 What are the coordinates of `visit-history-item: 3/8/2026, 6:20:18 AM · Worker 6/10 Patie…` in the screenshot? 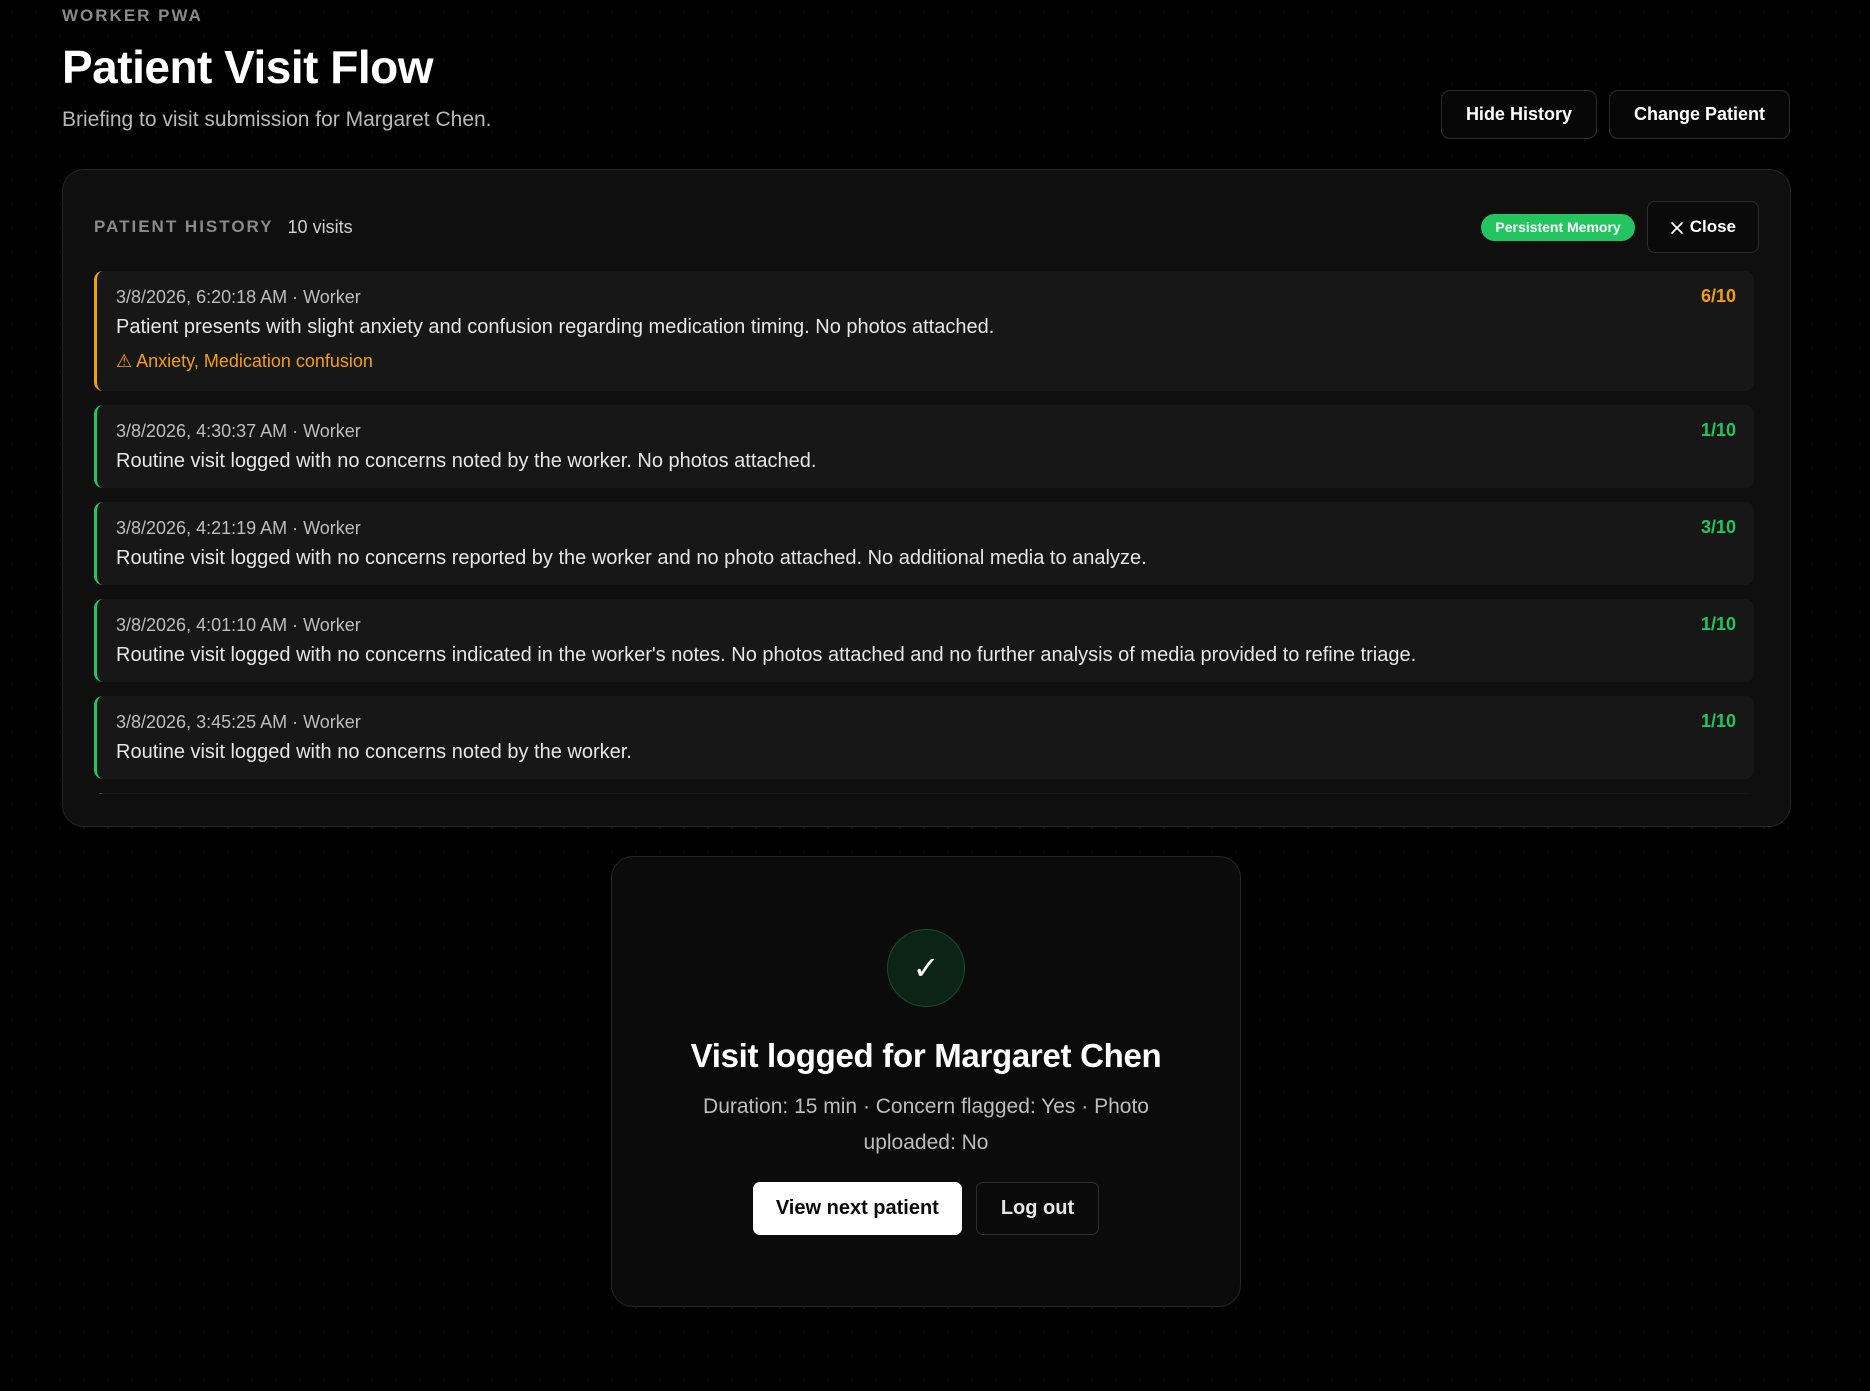 It's located at (924, 331).